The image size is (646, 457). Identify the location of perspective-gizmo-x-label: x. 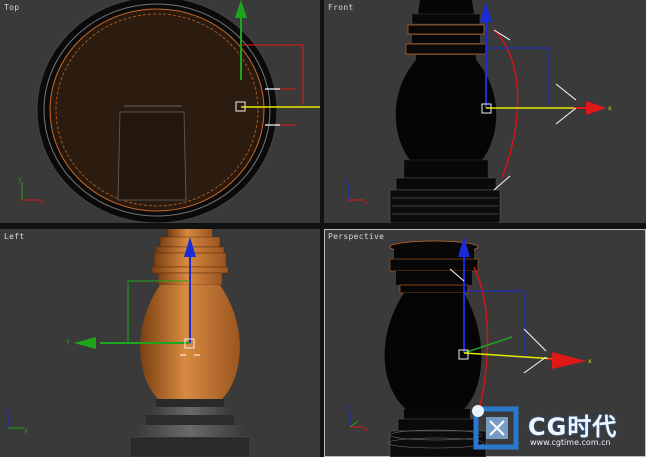
(590, 361).